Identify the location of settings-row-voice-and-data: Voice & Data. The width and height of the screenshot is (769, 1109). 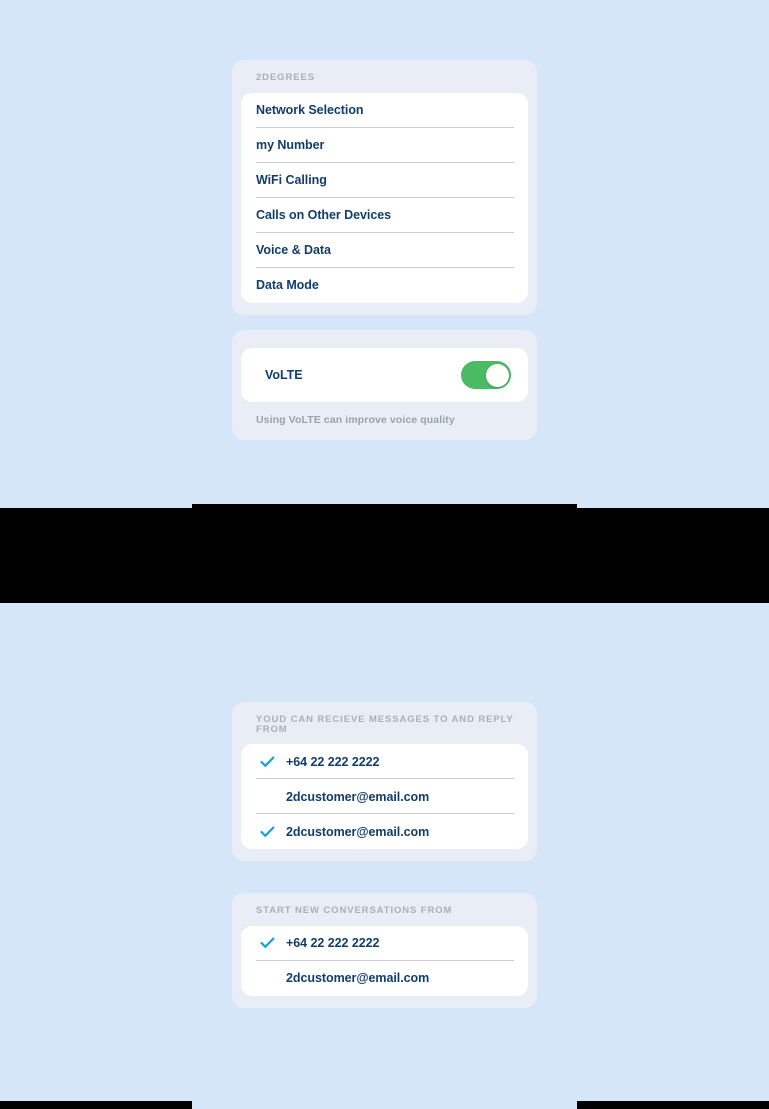
(384, 250).